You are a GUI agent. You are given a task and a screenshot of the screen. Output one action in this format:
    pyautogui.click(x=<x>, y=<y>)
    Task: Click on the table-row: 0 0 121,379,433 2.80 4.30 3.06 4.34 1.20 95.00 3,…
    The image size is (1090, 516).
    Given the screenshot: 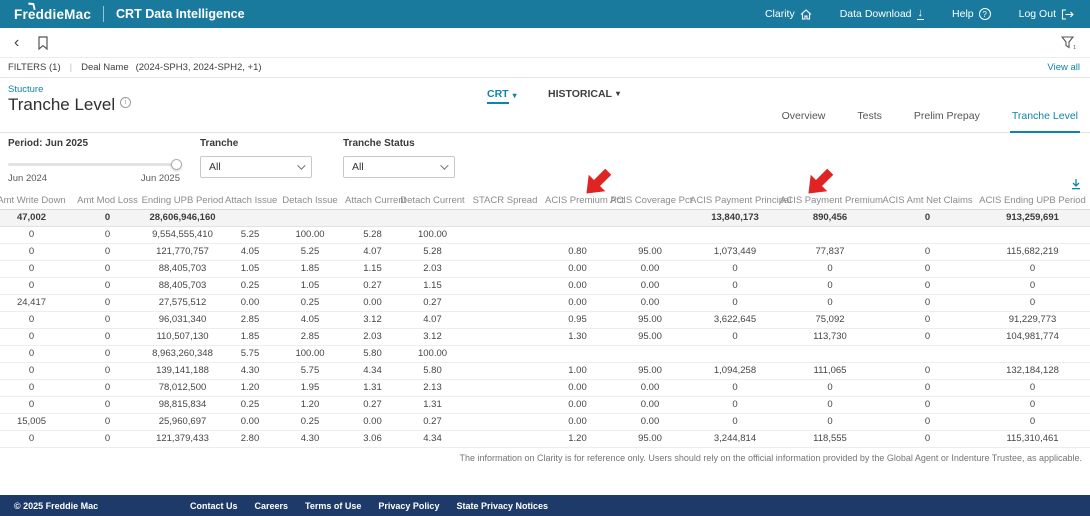 What is the action you would take?
    pyautogui.click(x=545, y=439)
    